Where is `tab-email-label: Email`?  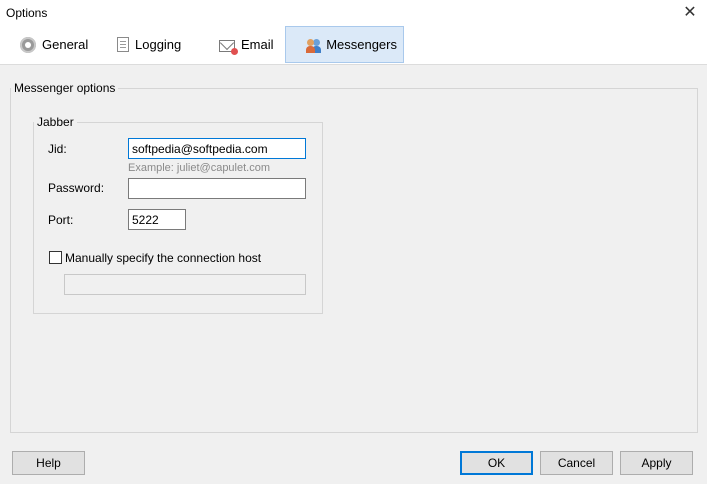
tab-email-label: Email is located at coordinates (257, 44).